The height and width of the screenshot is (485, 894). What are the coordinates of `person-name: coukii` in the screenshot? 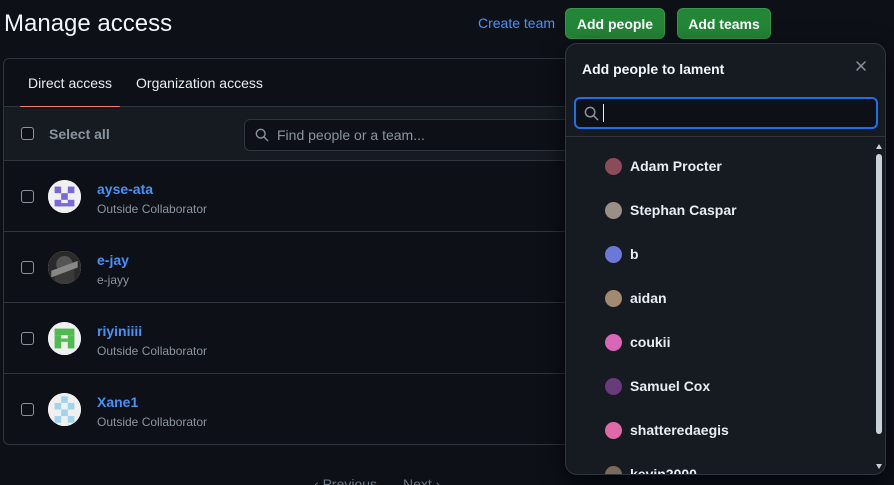 It's located at (650, 342).